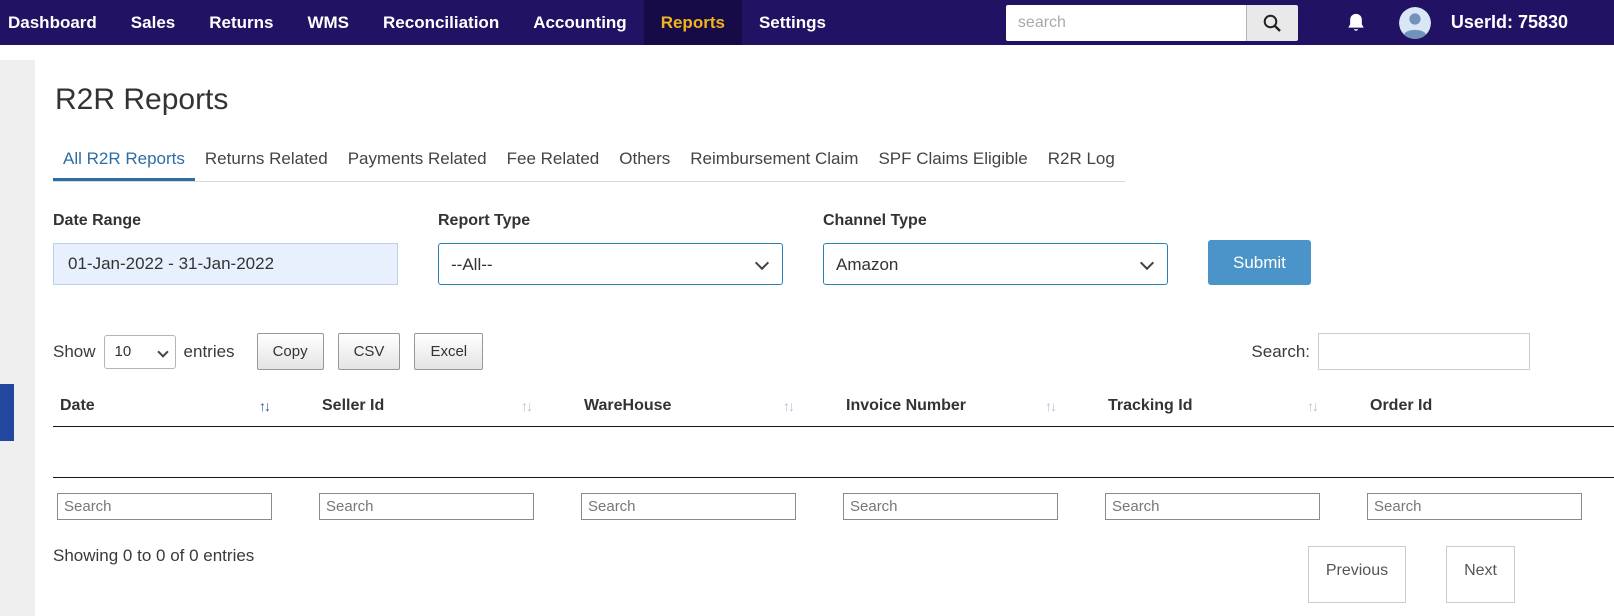  I want to click on date-range-filter: Date Range, so click(225, 248).